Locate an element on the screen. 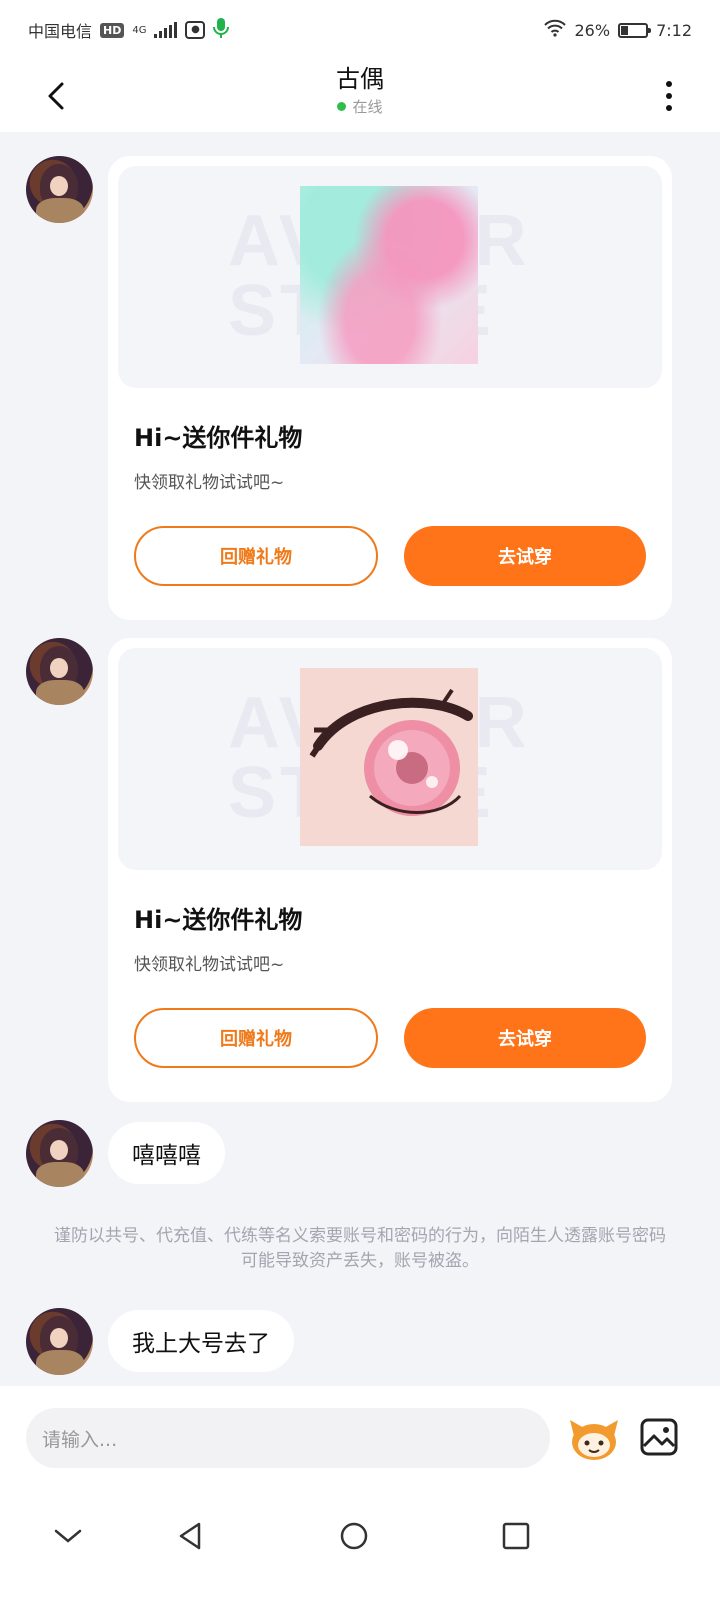  more-options-button is located at coordinates (669, 96).